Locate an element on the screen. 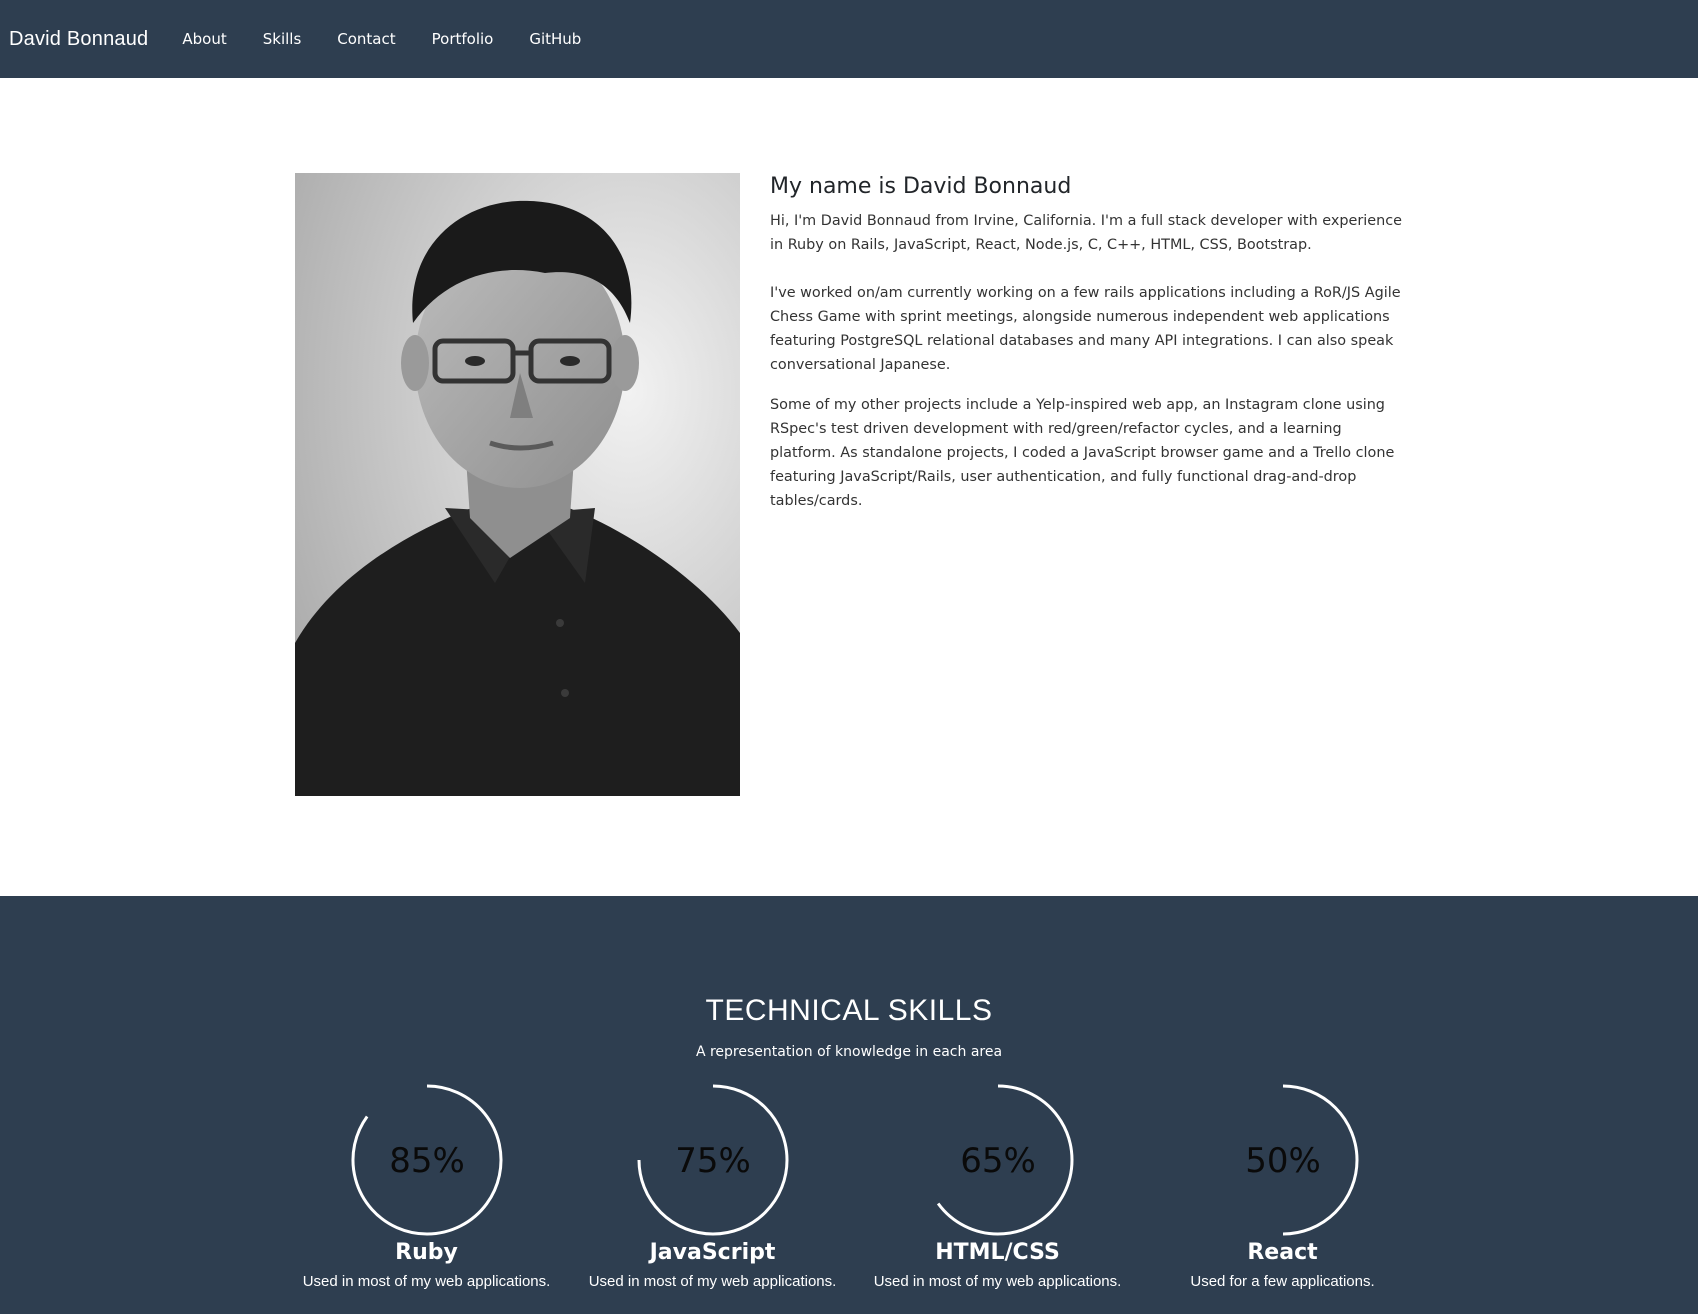 The height and width of the screenshot is (1314, 1698). skills-title: TECHNICAL SKILLS is located at coordinates (849, 1010).